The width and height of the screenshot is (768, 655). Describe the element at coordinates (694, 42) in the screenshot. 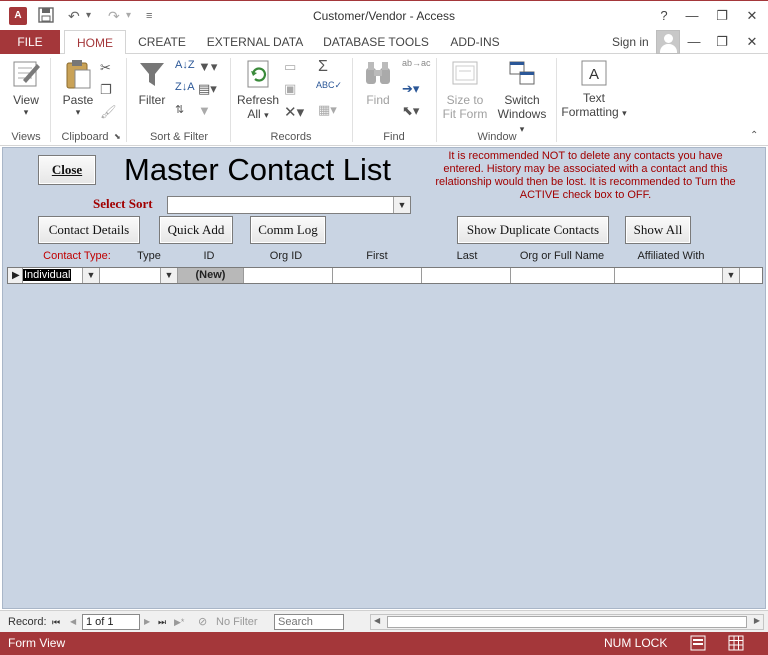

I see `ribbon-minimize-button: —` at that location.